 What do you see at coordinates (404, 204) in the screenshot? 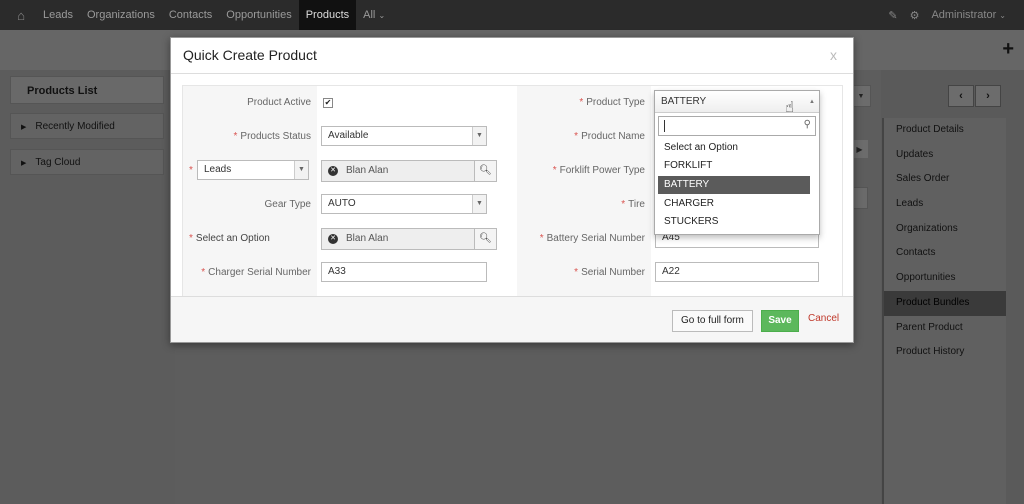
I see `gear-type-select: AUTO ▼` at bounding box center [404, 204].